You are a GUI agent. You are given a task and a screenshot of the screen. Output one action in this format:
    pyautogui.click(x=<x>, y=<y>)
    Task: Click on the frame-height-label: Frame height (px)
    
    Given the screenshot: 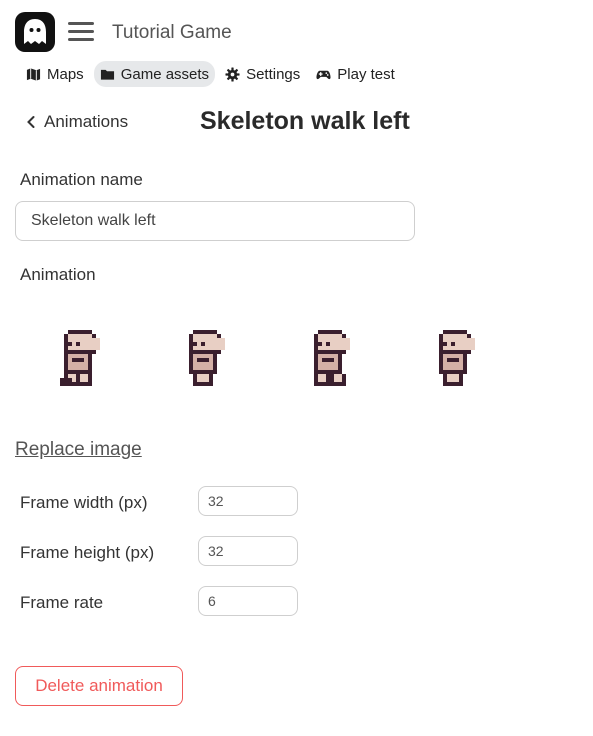 What is the action you would take?
    pyautogui.click(x=87, y=552)
    